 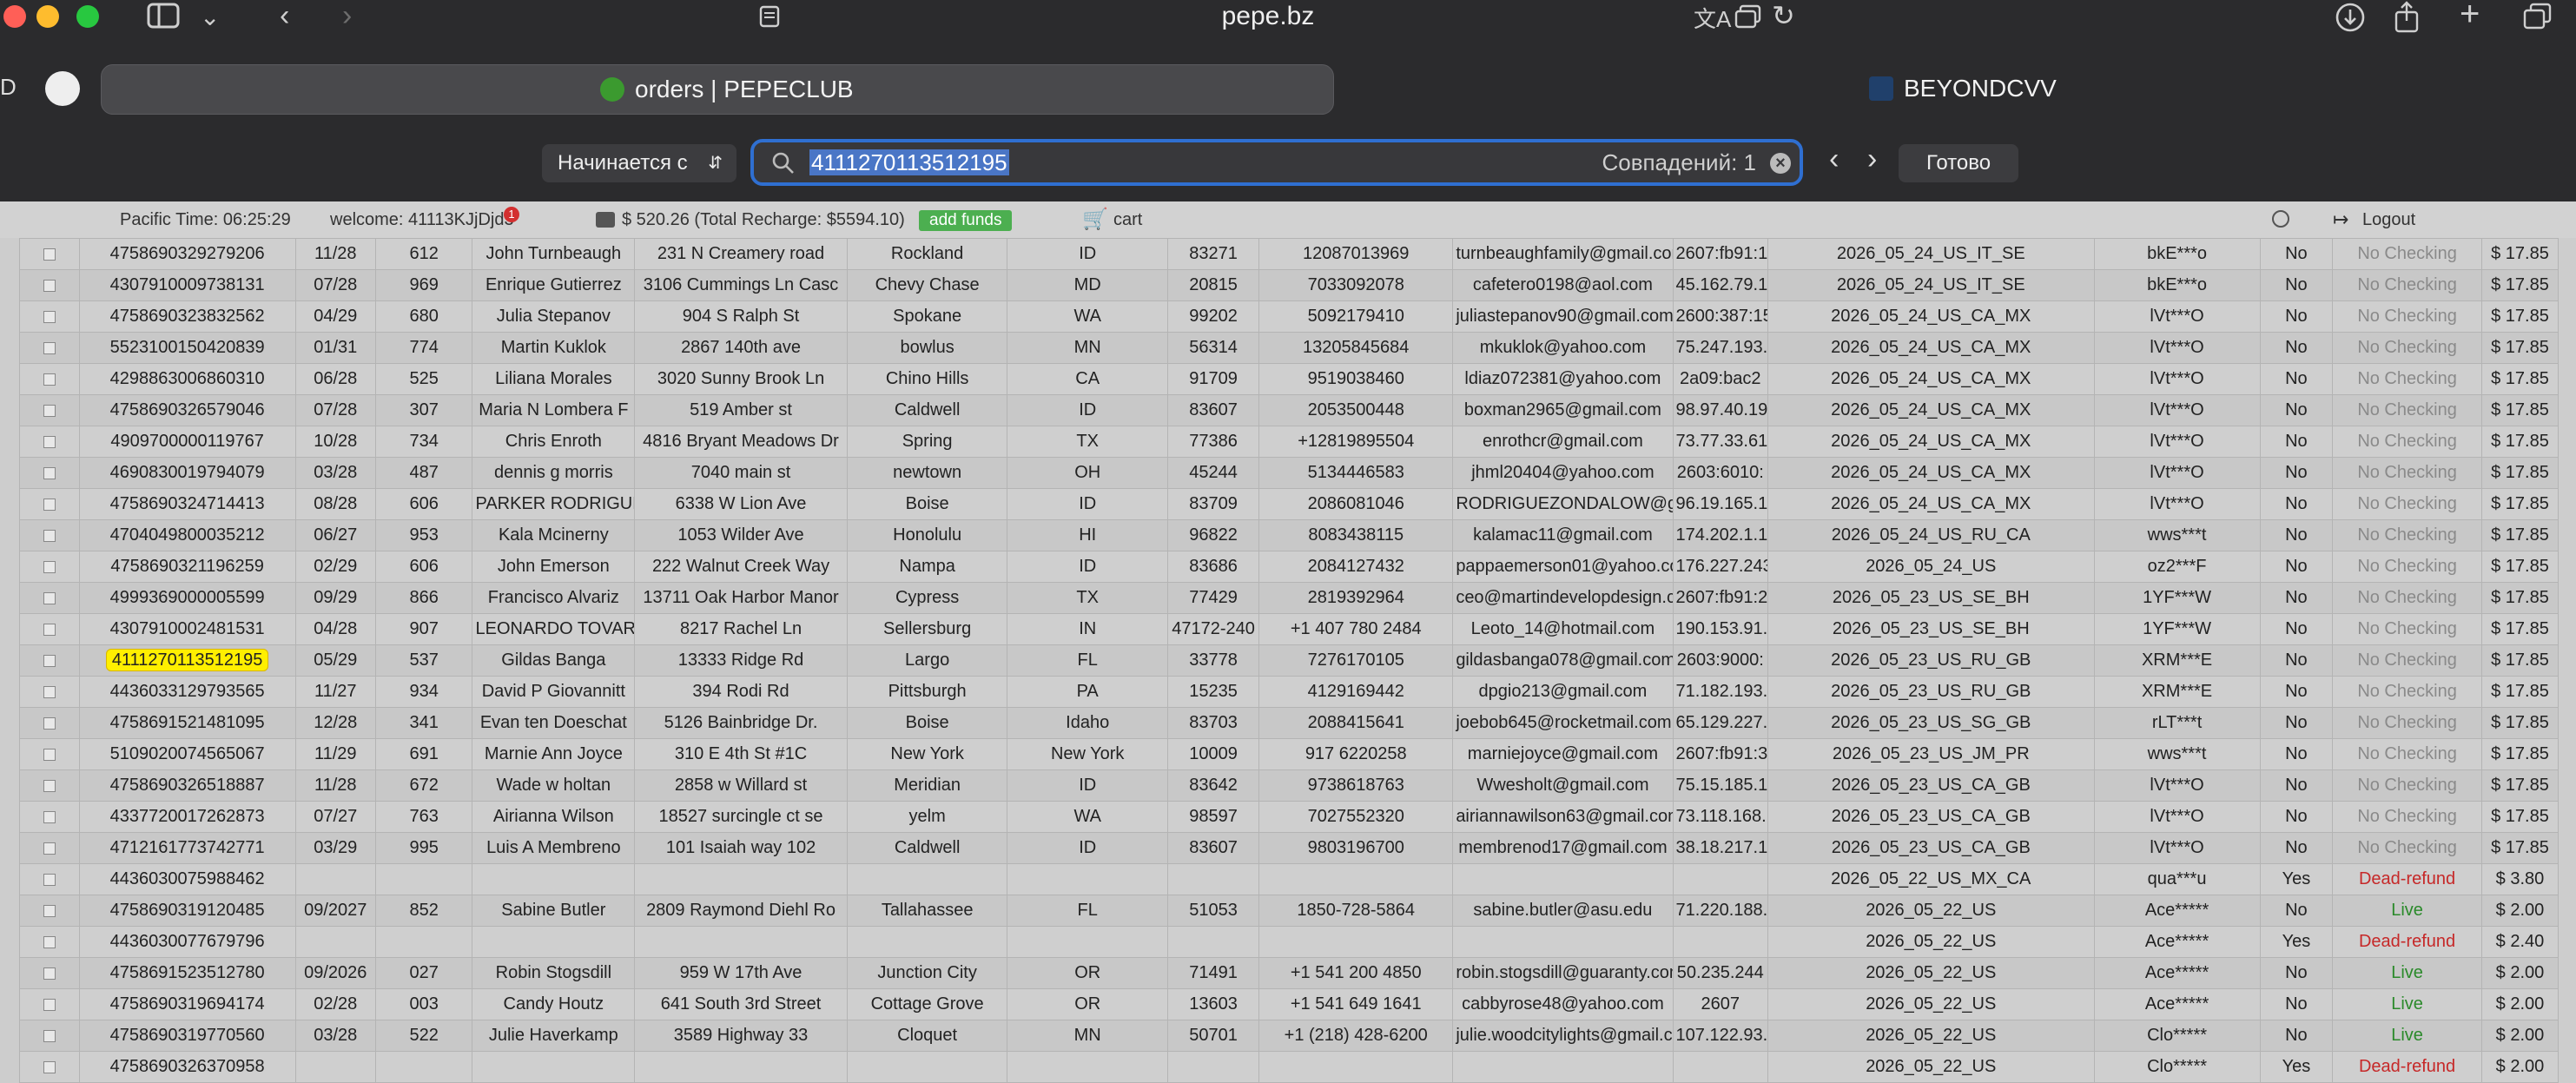 I want to click on price: $ 17.85, so click(x=2520, y=254).